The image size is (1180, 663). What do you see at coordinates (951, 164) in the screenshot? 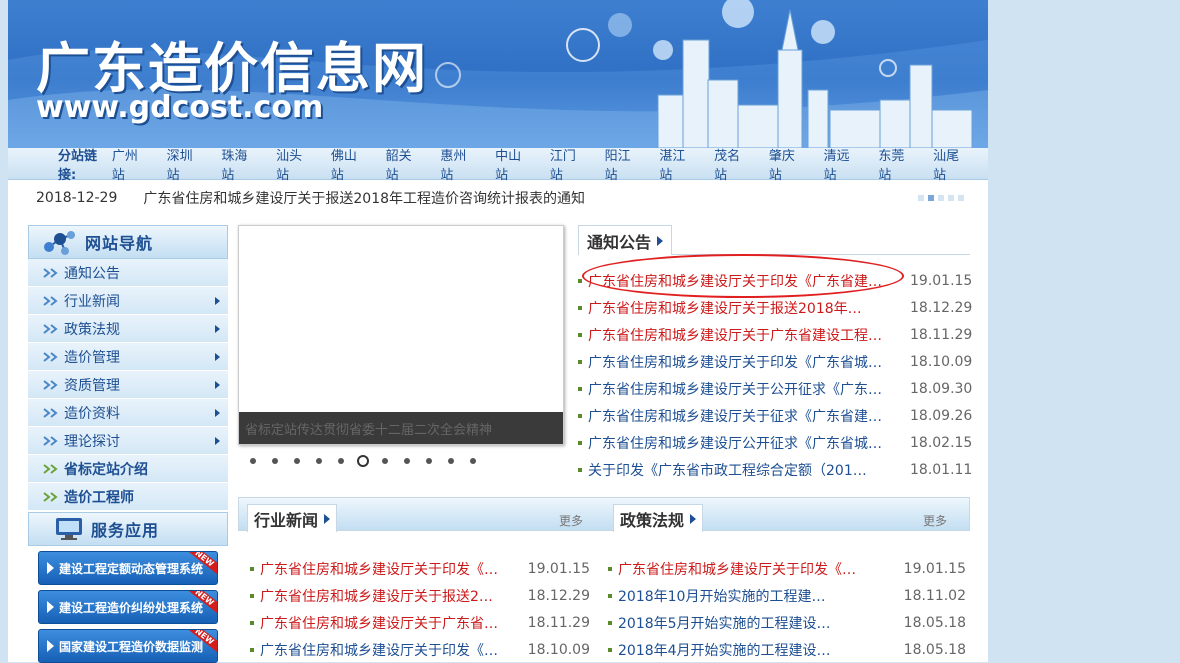
I see `substation-link: 汕尾站` at bounding box center [951, 164].